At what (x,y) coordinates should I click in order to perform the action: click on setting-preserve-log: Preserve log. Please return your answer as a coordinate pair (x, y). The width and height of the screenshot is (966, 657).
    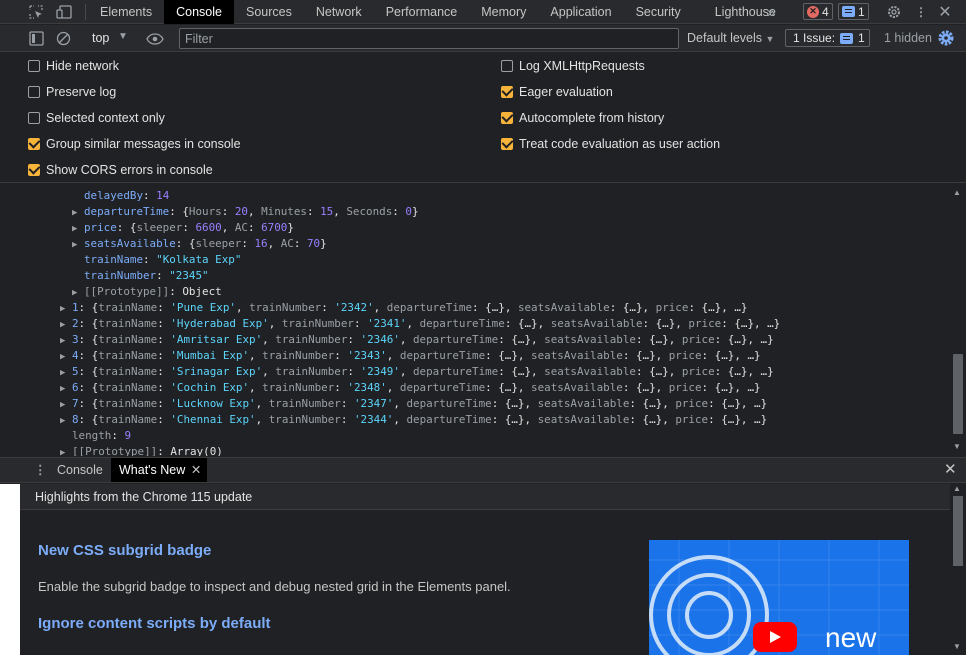
    Looking at the image, I should click on (72, 92).